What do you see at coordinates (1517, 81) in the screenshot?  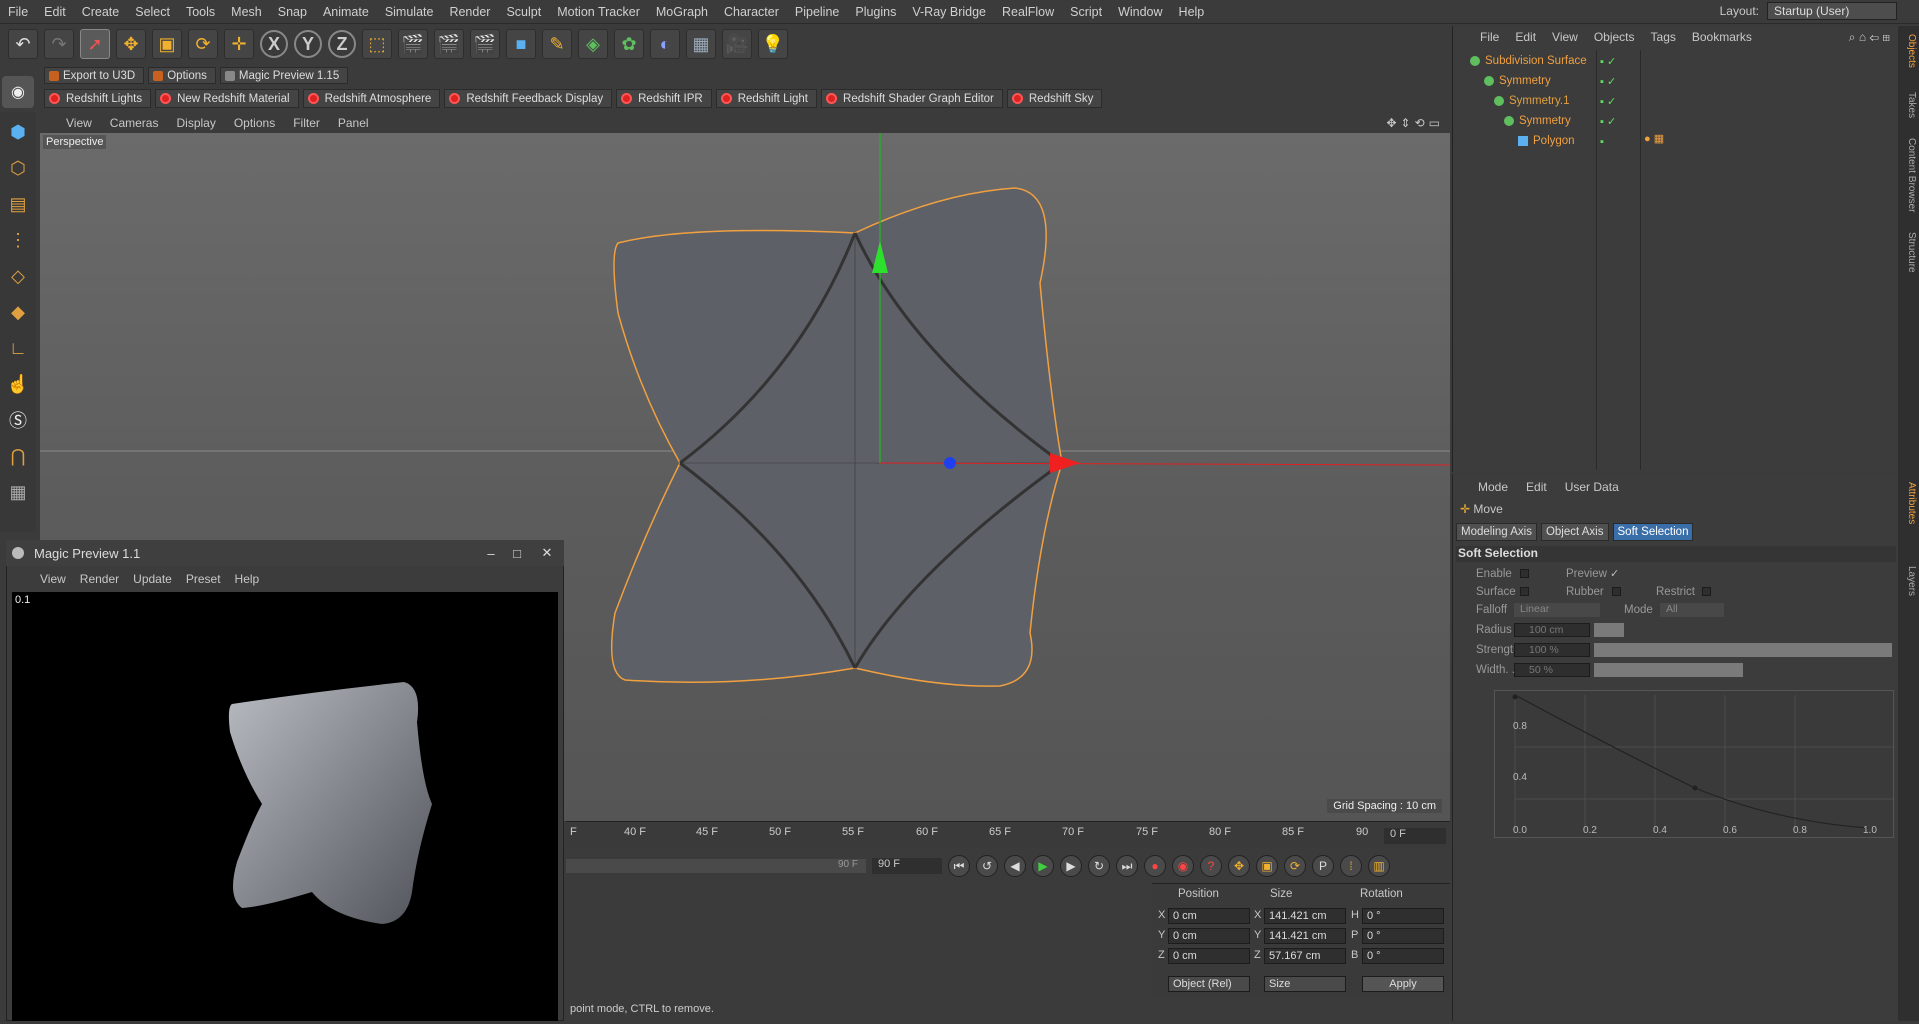 I see `object-row-symmetry: Symmetry` at bounding box center [1517, 81].